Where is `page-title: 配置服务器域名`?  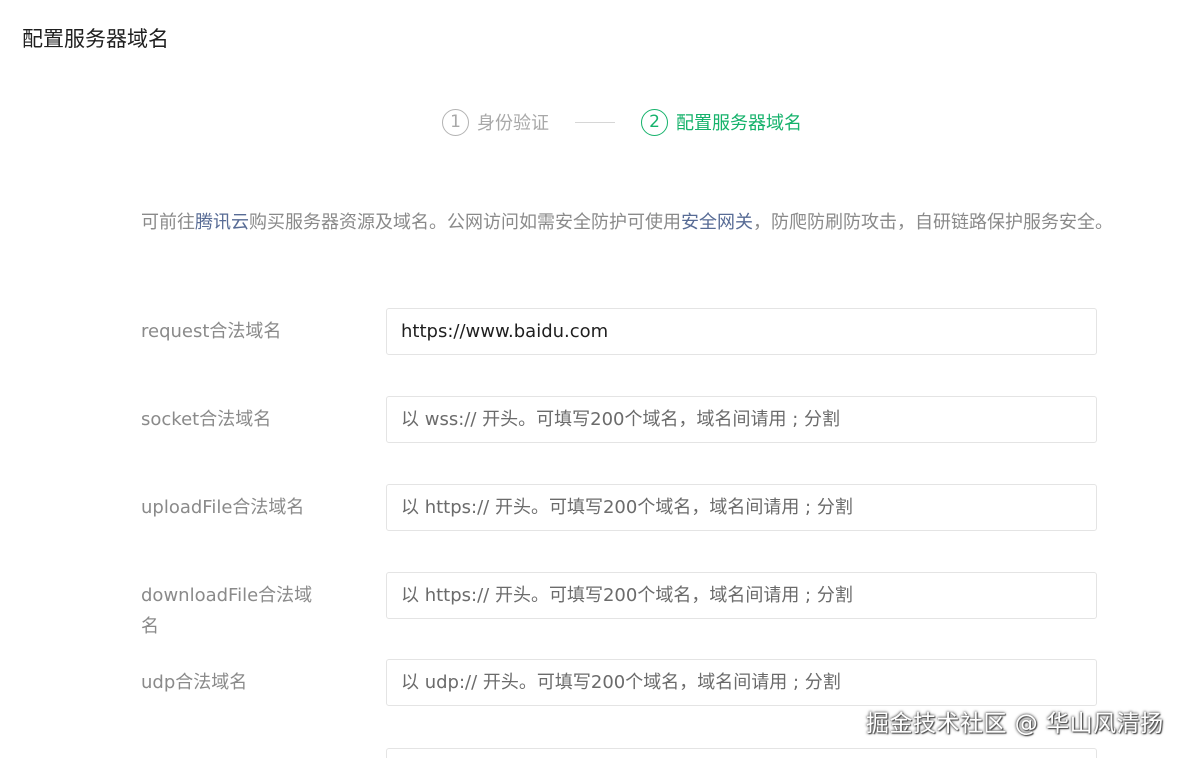 page-title: 配置服务器域名 is located at coordinates (95, 39).